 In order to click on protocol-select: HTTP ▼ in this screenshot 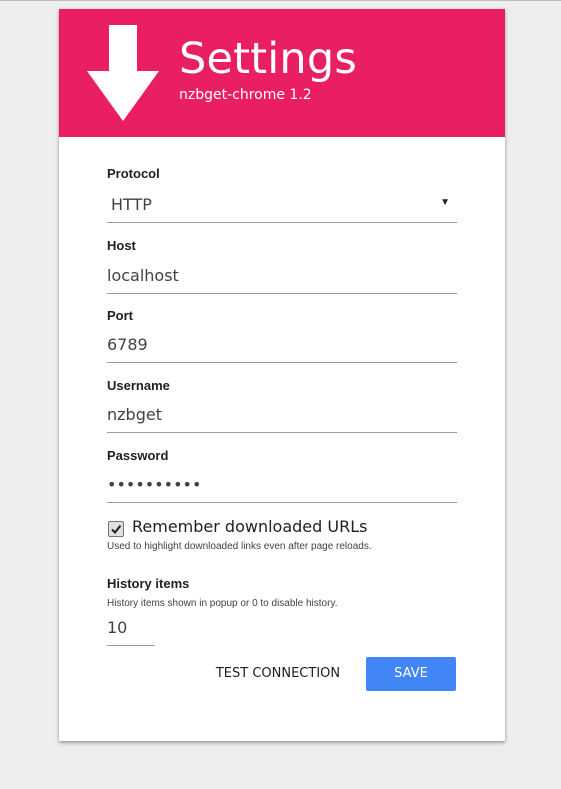, I will do `click(282, 206)`.